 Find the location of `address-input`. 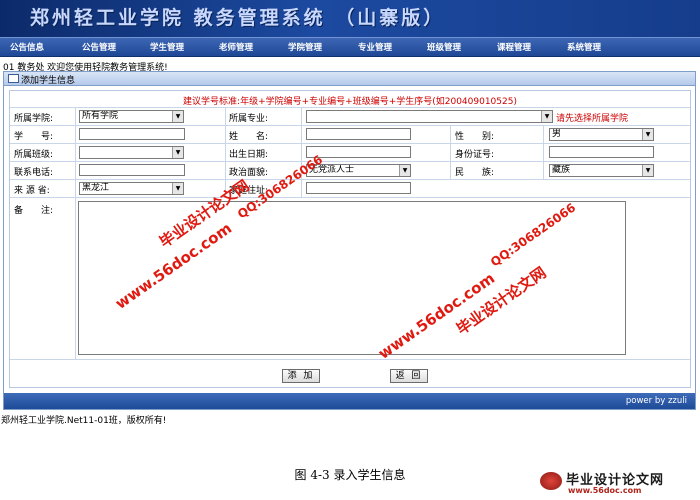

address-input is located at coordinates (358, 188).